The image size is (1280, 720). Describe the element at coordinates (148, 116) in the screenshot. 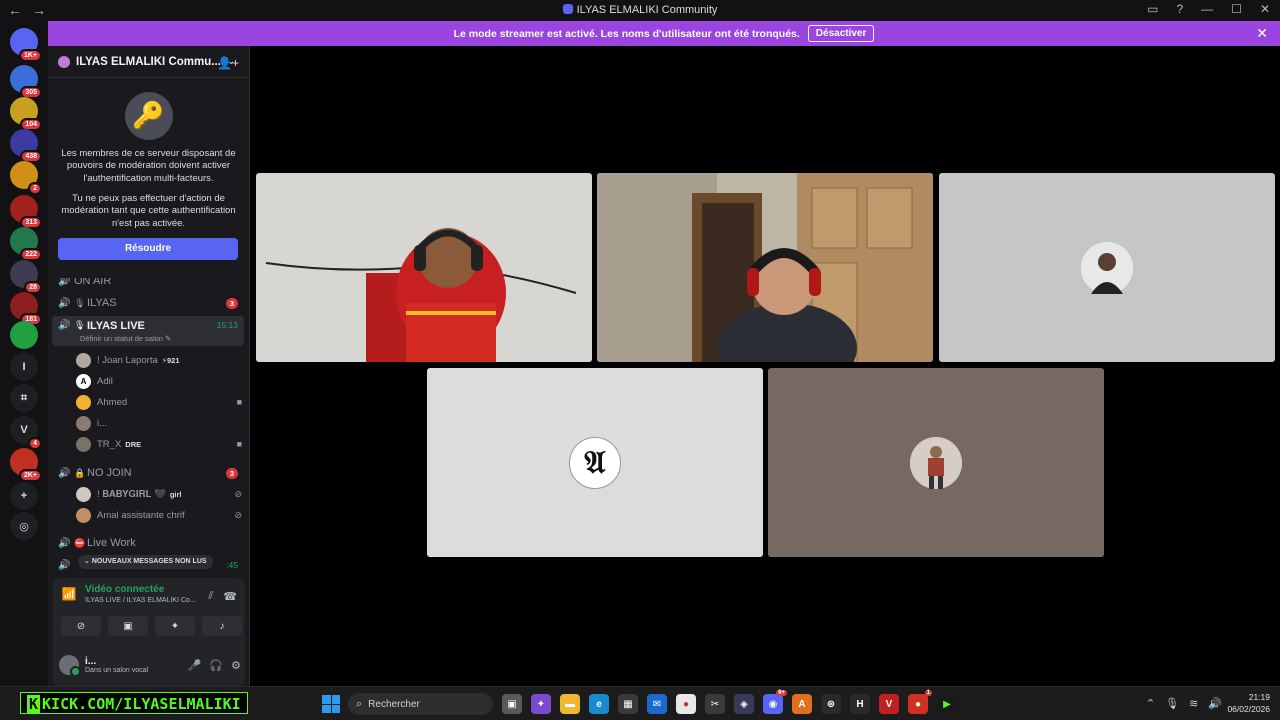

I see `key-icon: 🔑` at that location.